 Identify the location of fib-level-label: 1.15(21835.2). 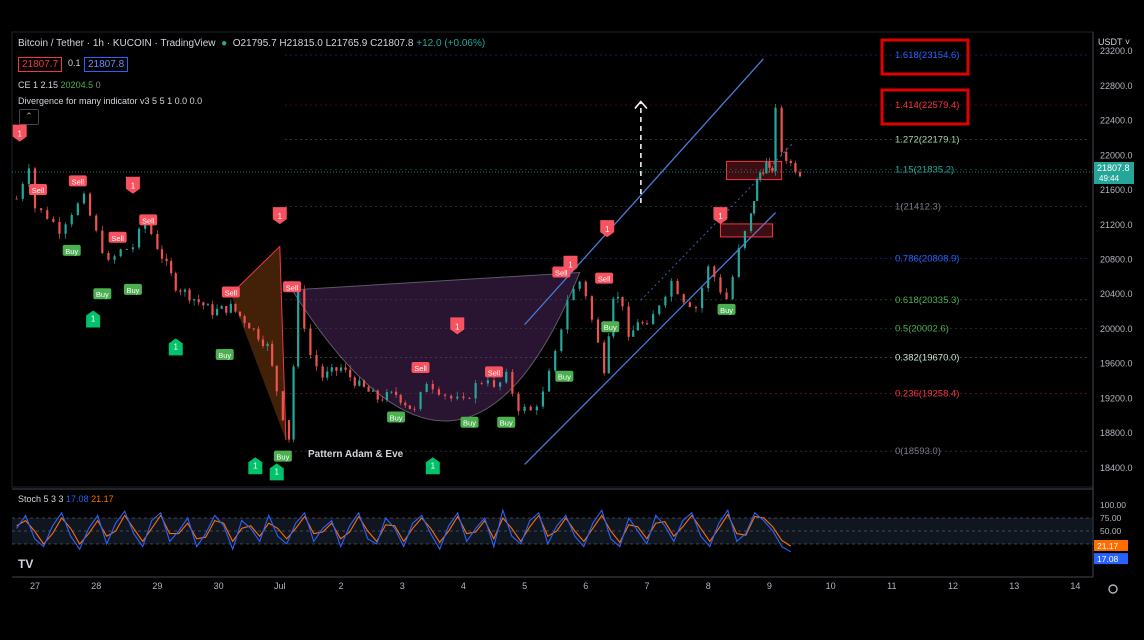
(924, 170).